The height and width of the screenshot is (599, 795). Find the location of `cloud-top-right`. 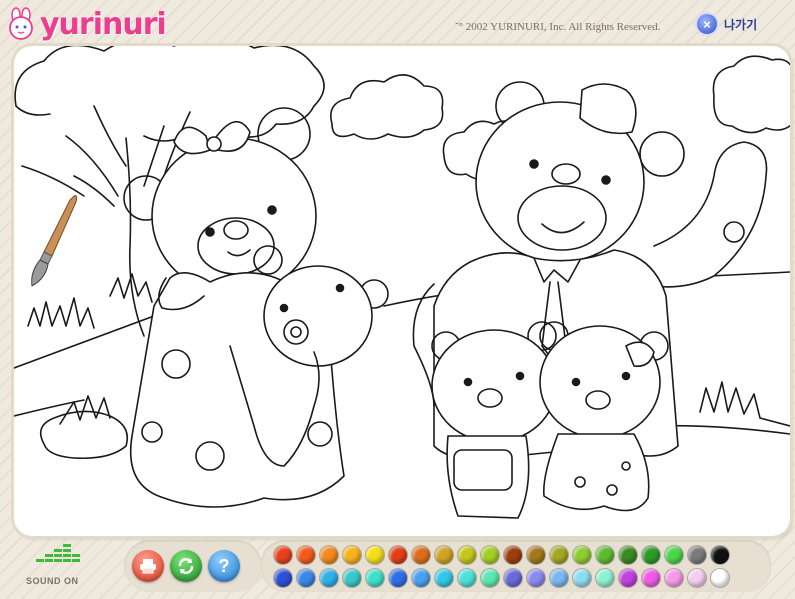

cloud-top-right is located at coordinates (751, 94).